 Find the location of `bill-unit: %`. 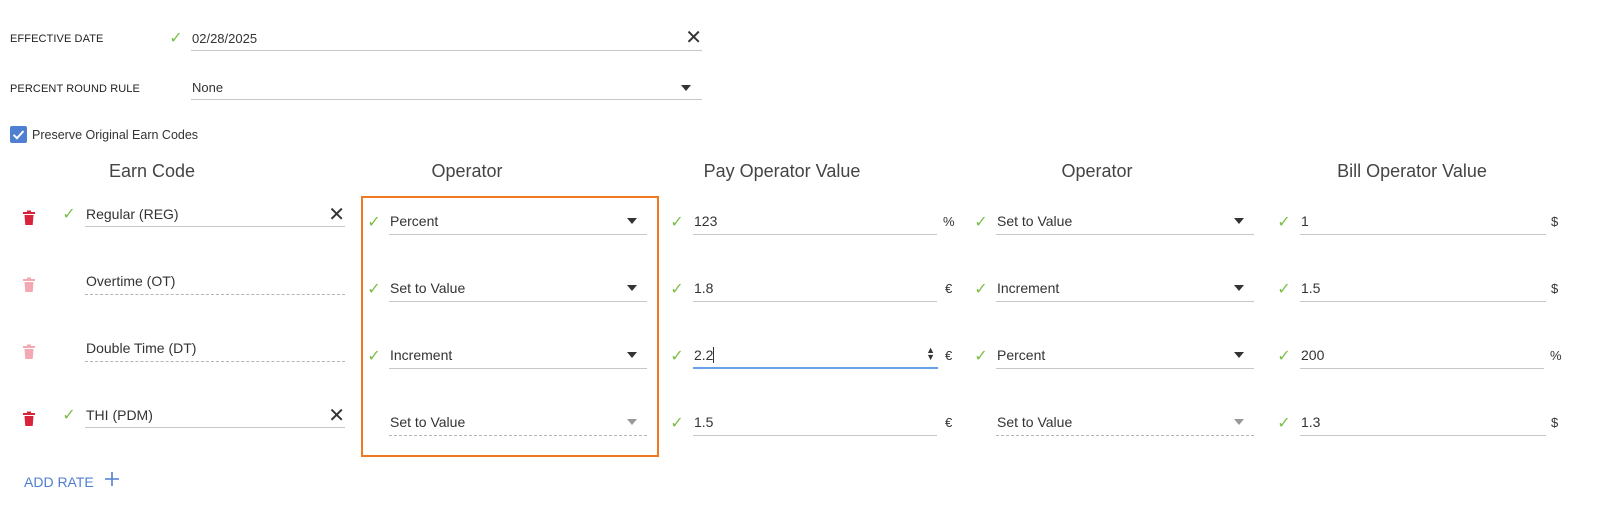

bill-unit: % is located at coordinates (1556, 355).